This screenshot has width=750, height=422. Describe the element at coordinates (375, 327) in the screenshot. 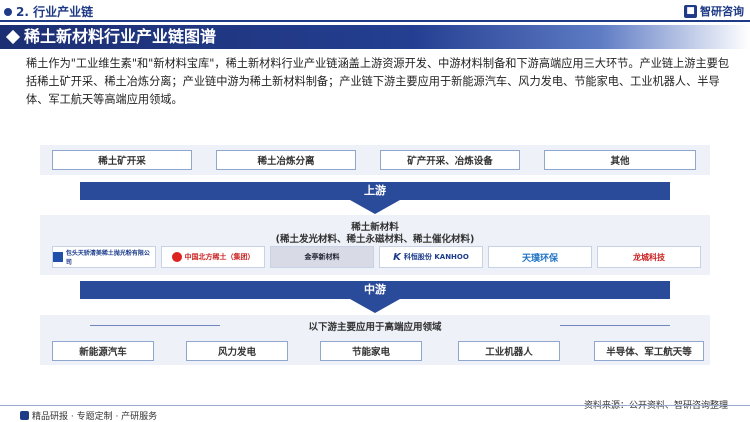

I see `downstream-title: 以下游主要应用于高端应用领域` at that location.